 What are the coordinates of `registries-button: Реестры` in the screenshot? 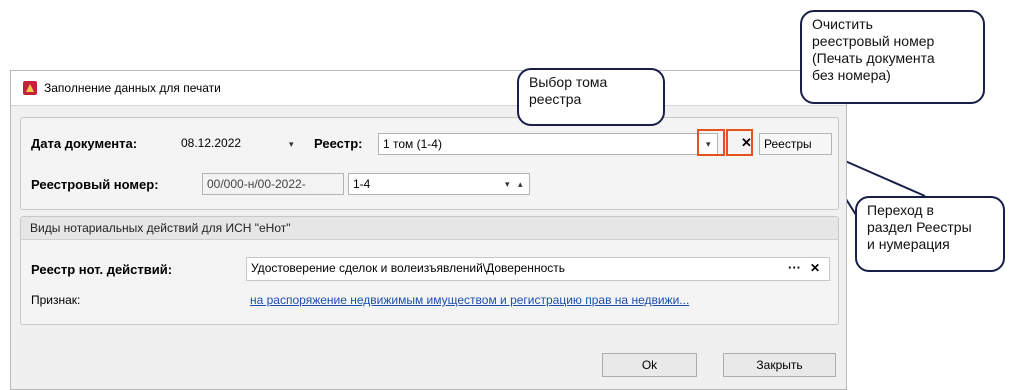 It's located at (795, 144).